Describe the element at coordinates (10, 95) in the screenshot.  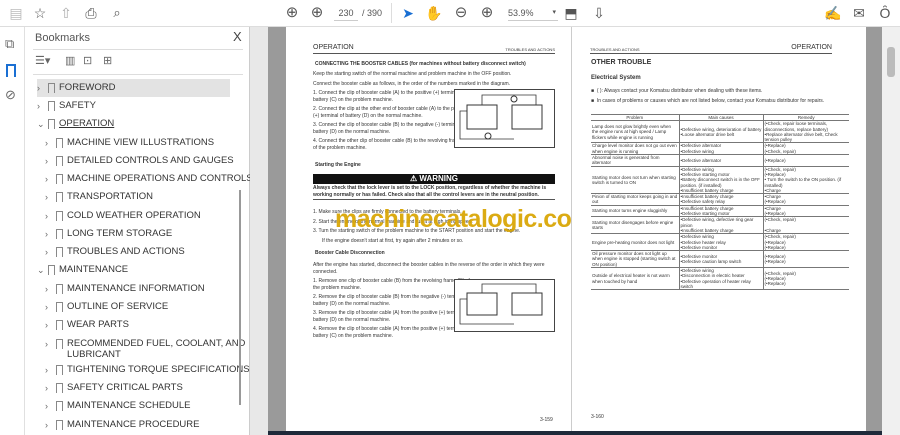
I see `attachments-icon: ⊘` at that location.